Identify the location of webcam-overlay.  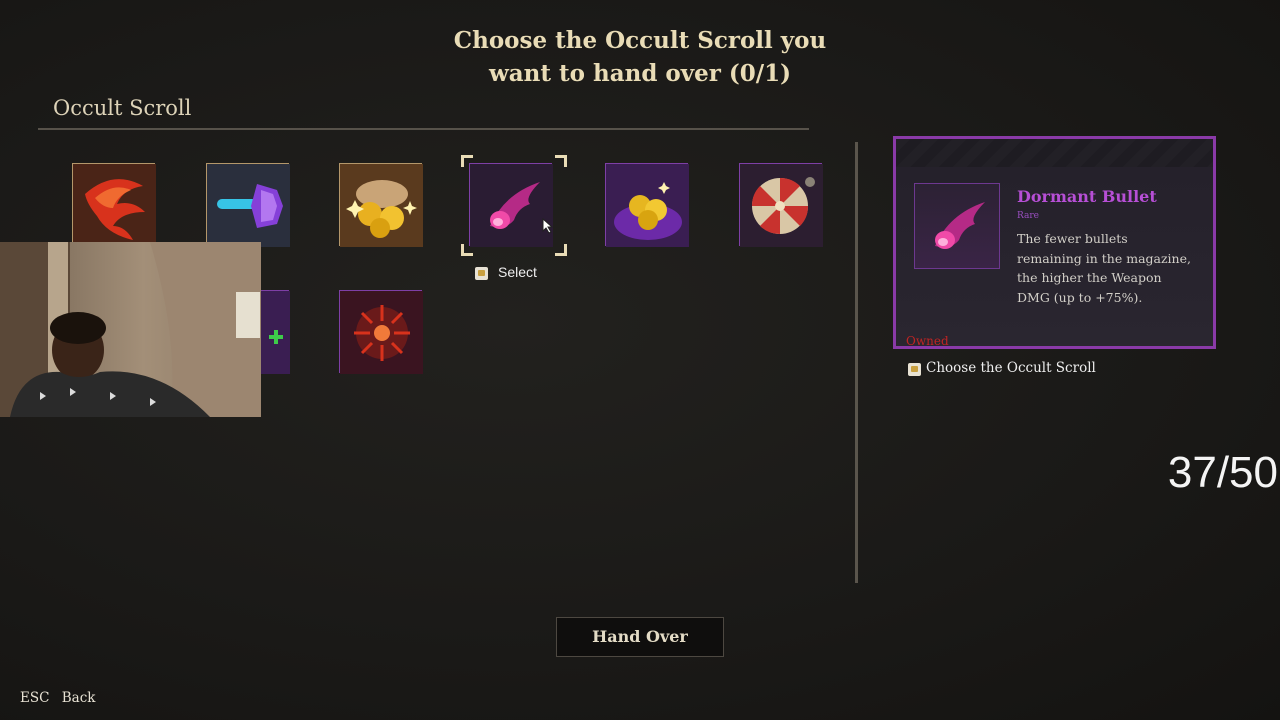
(130, 329).